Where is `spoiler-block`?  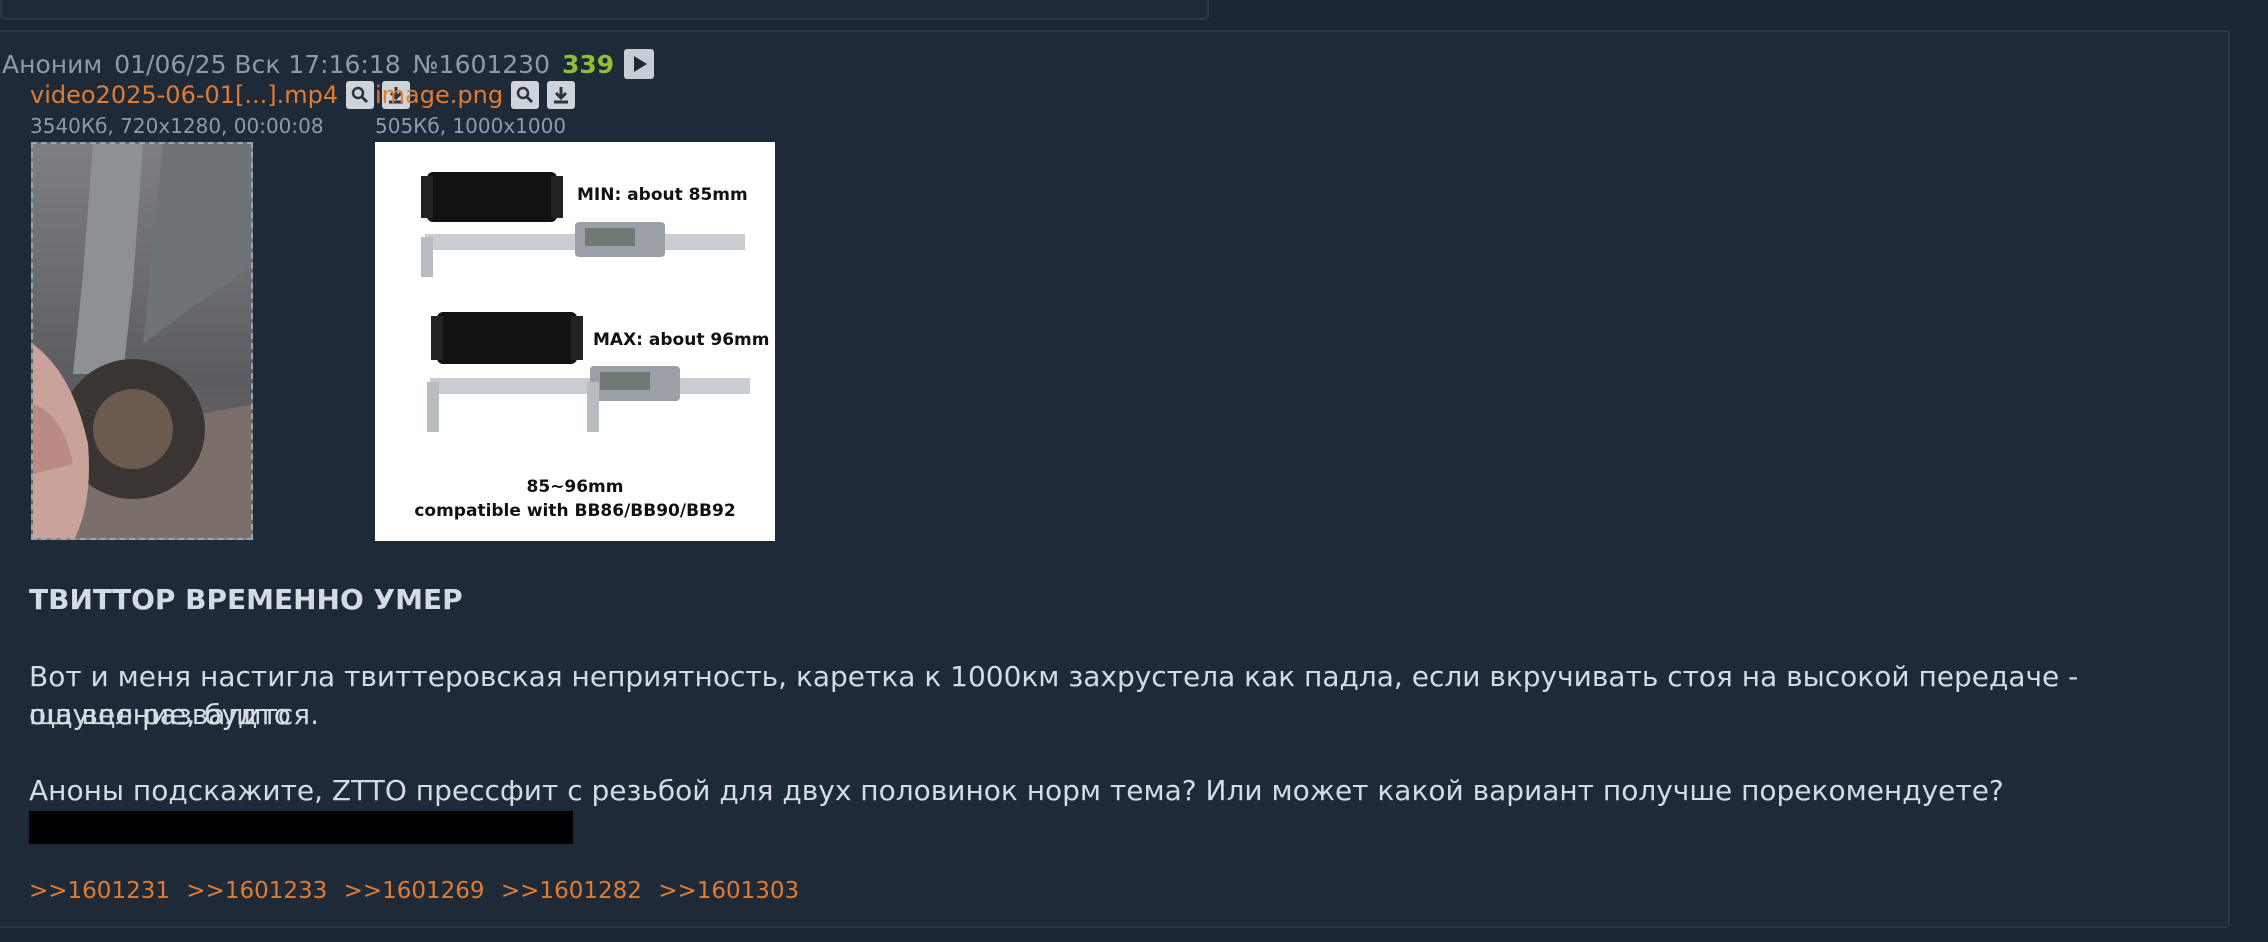
spoiler-block is located at coordinates (301, 827).